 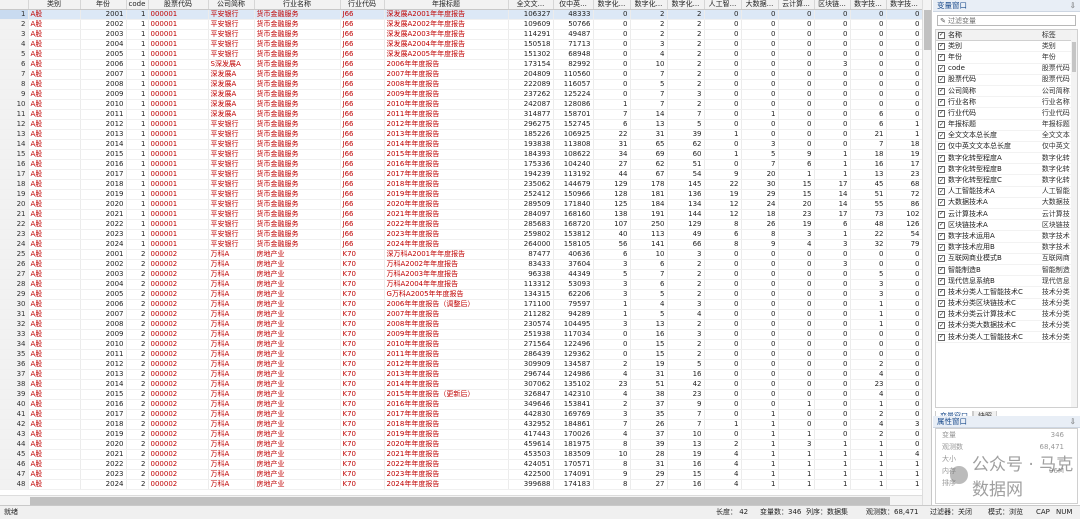 What do you see at coordinates (446, 254) in the screenshot?
I see `table-cell: 深万科A2001年年度报告` at bounding box center [446, 254].